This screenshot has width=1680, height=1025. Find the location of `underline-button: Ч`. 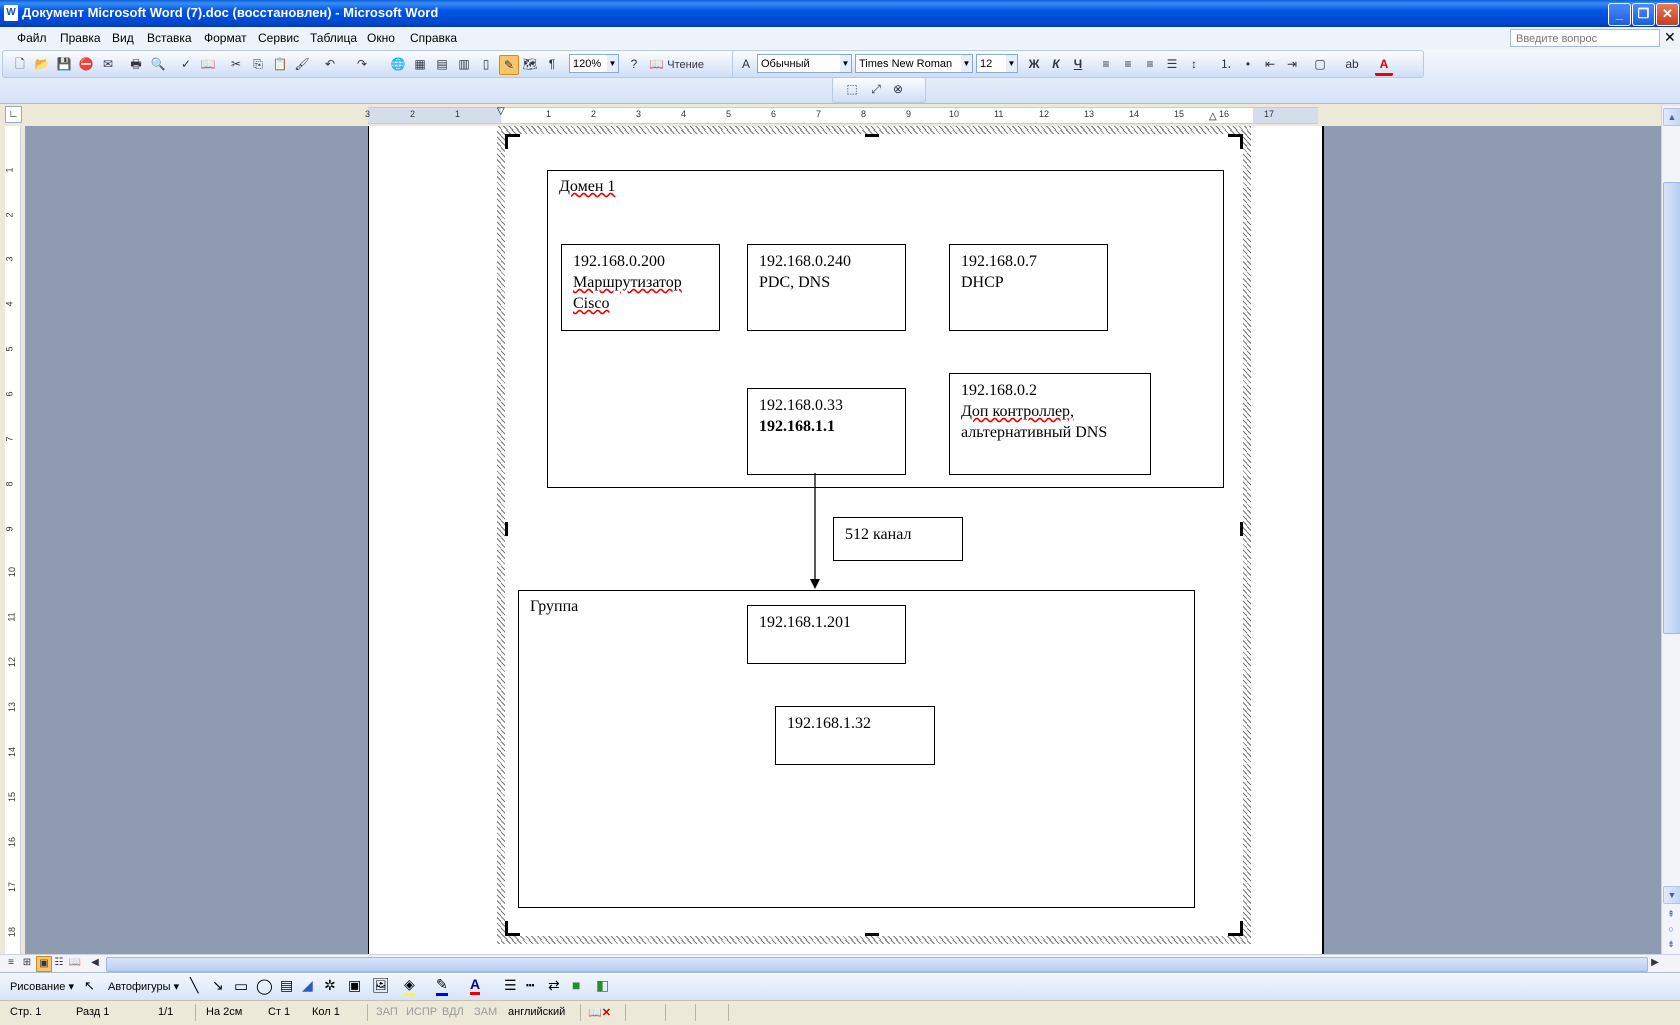

underline-button: Ч is located at coordinates (1078, 64).